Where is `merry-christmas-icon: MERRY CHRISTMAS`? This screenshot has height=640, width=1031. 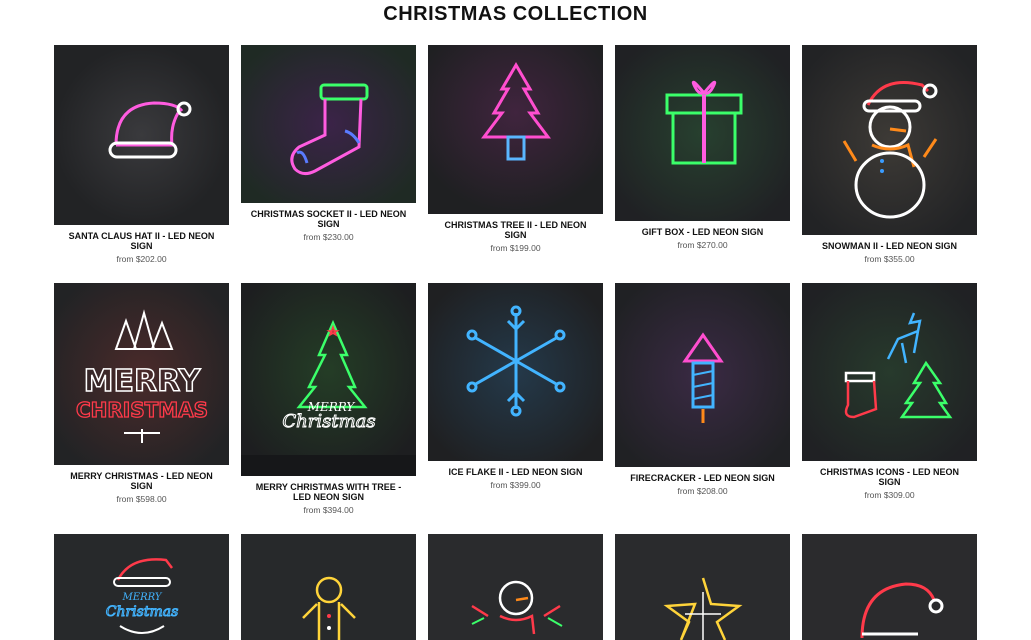
merry-christmas-icon: MERRY CHRISTMAS is located at coordinates (141, 374).